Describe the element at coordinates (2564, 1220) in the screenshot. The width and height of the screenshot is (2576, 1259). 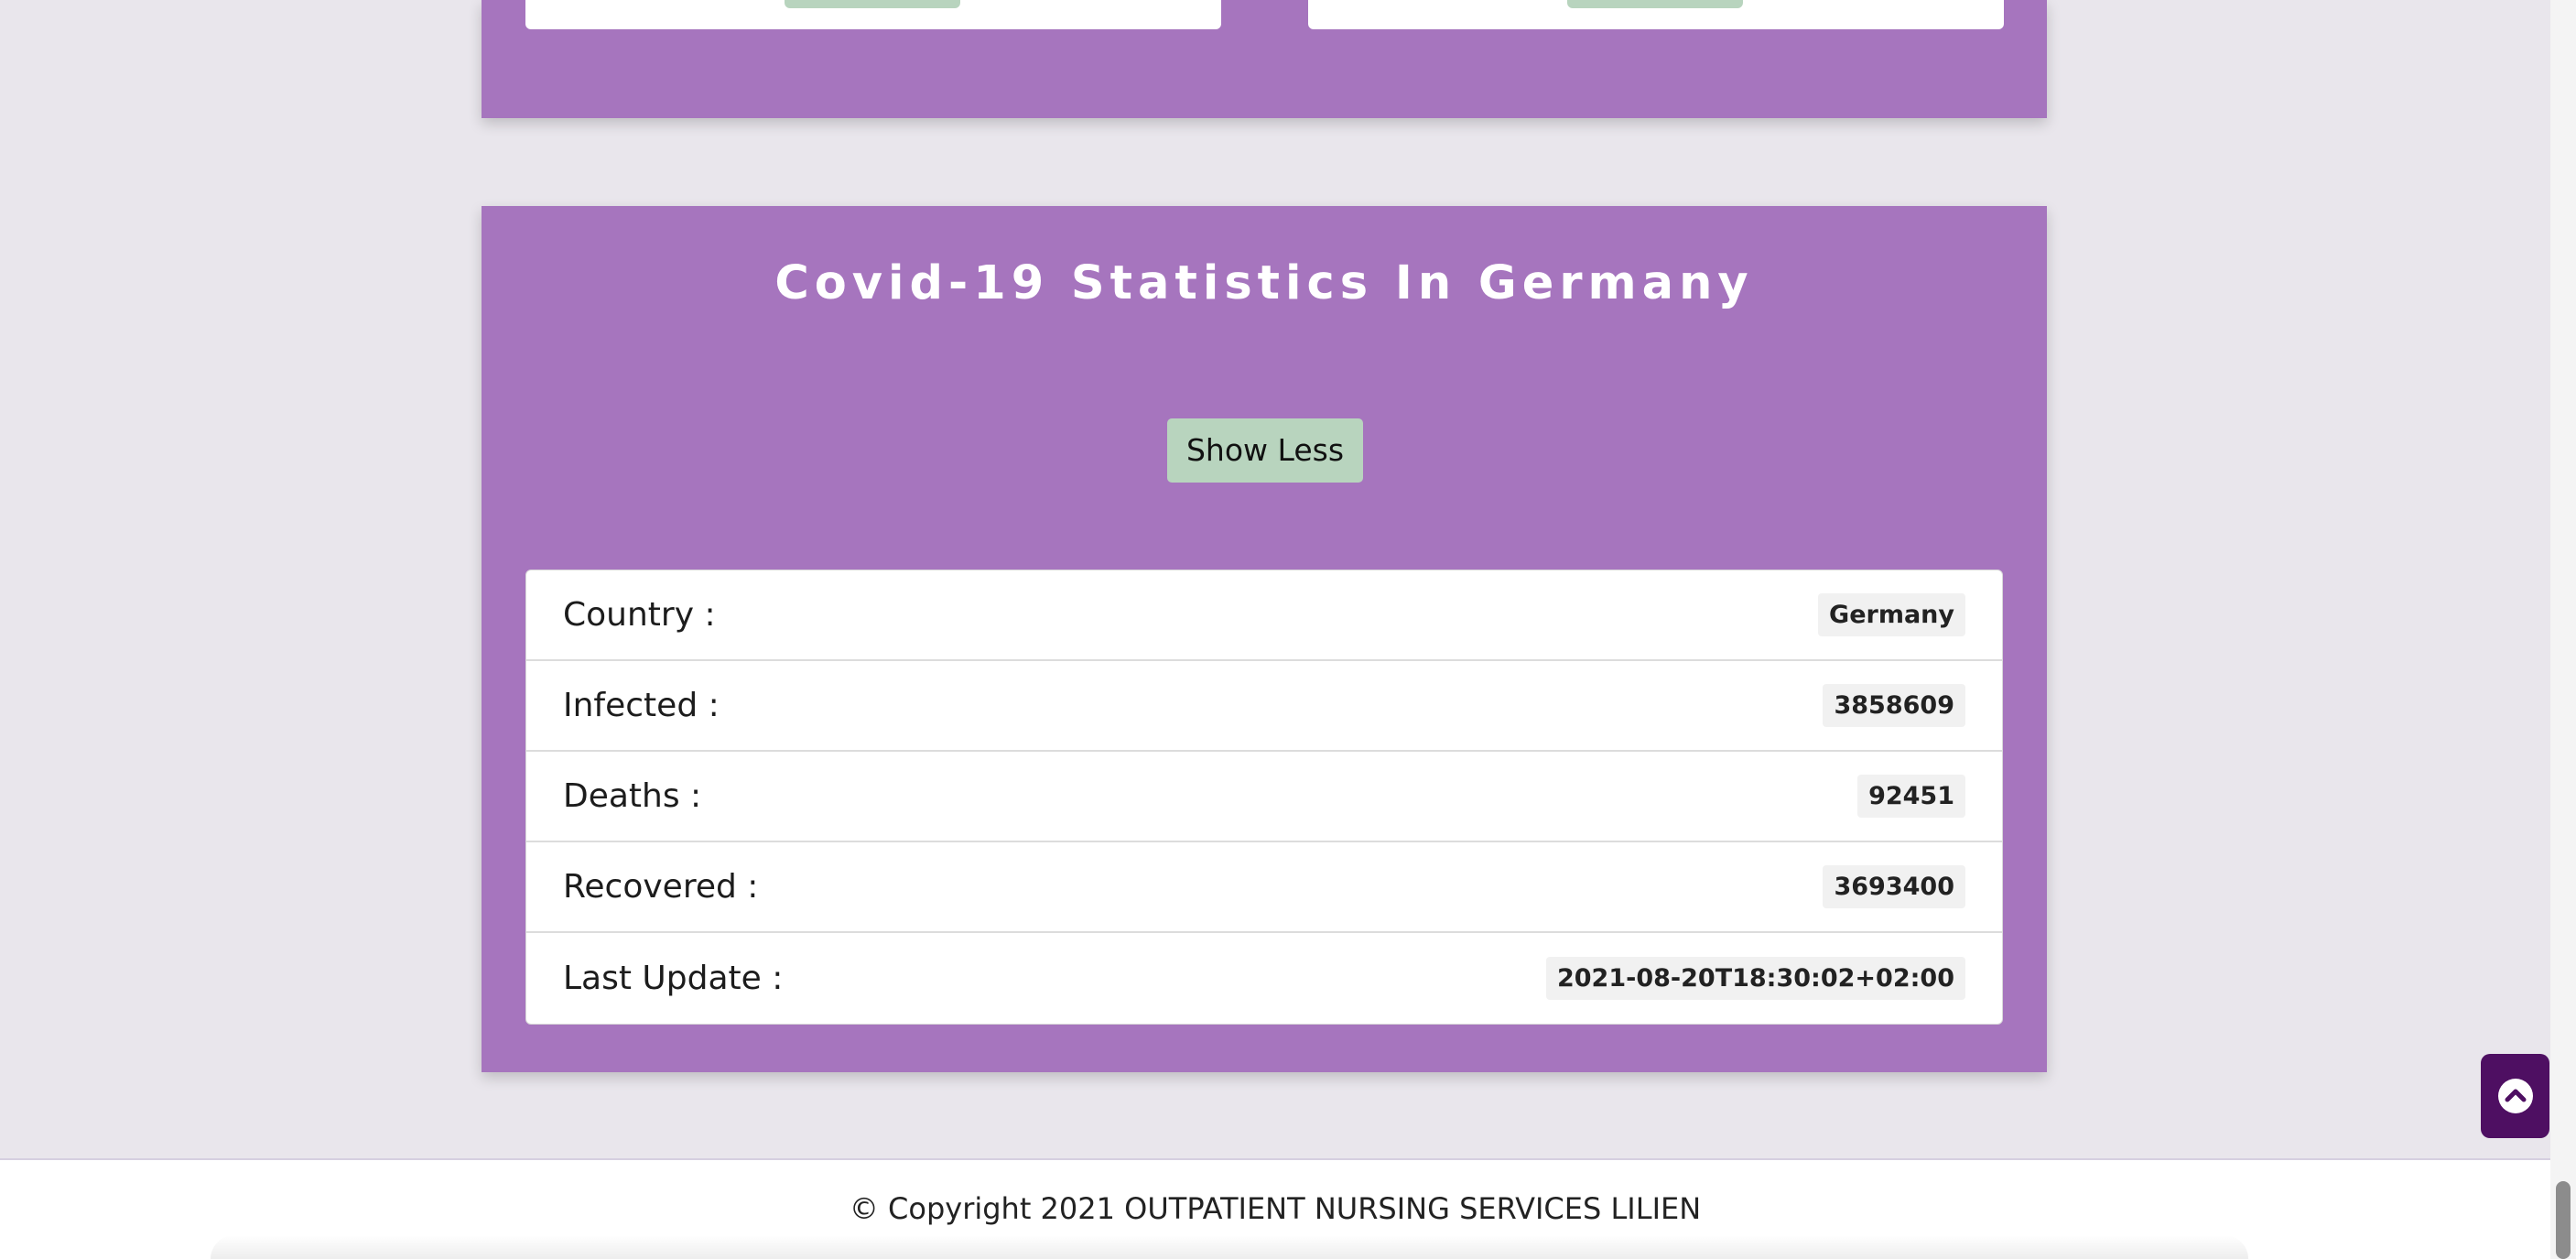
I see `scrollbar-thumb` at that location.